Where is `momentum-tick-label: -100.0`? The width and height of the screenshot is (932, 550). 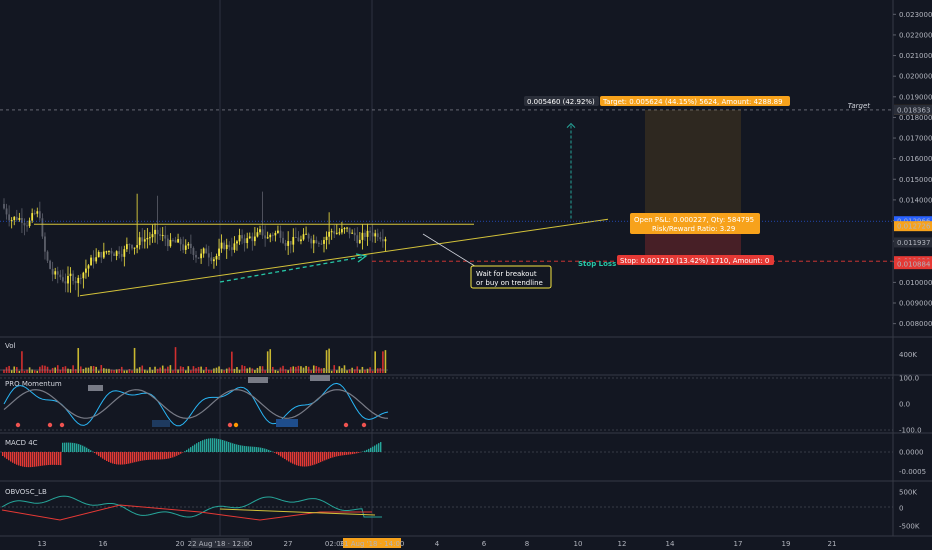 momentum-tick-label: -100.0 is located at coordinates (910, 431).